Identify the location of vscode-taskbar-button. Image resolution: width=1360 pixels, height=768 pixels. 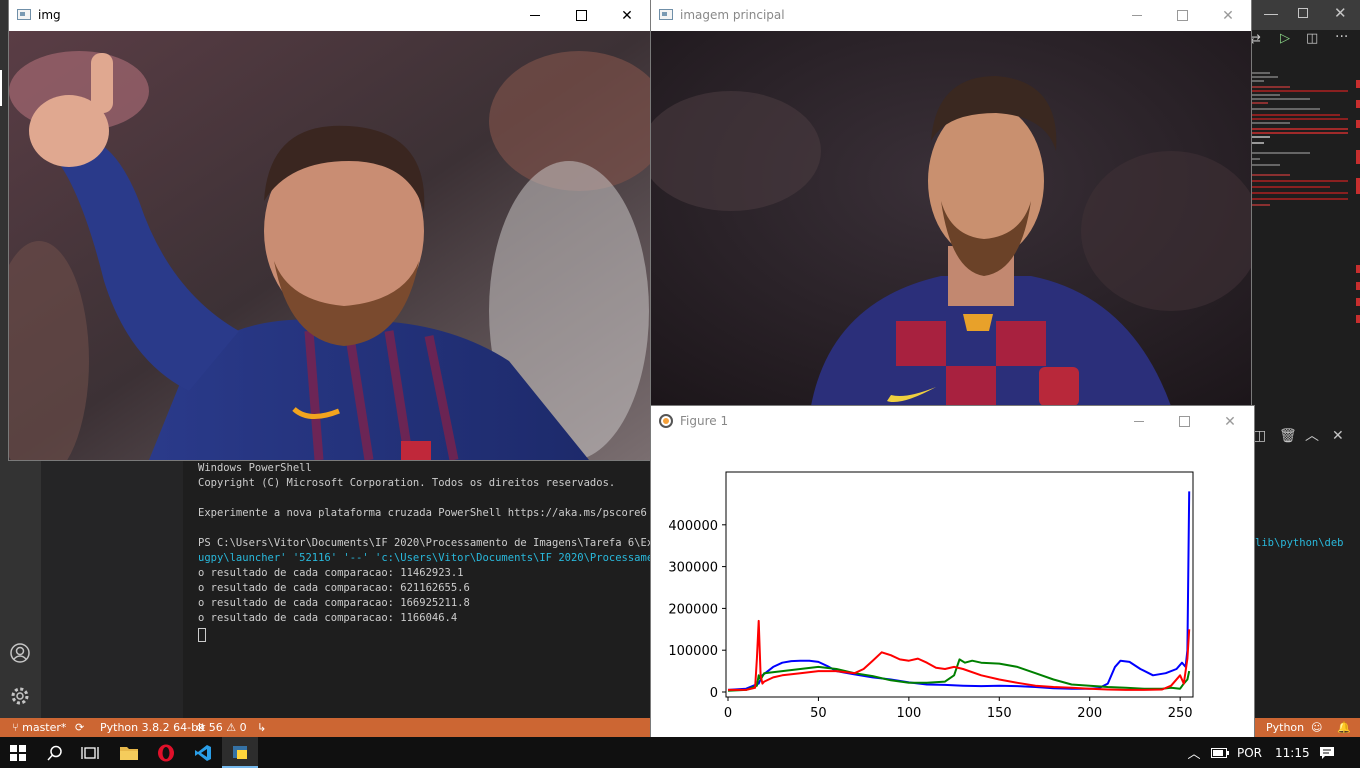
(203, 752).